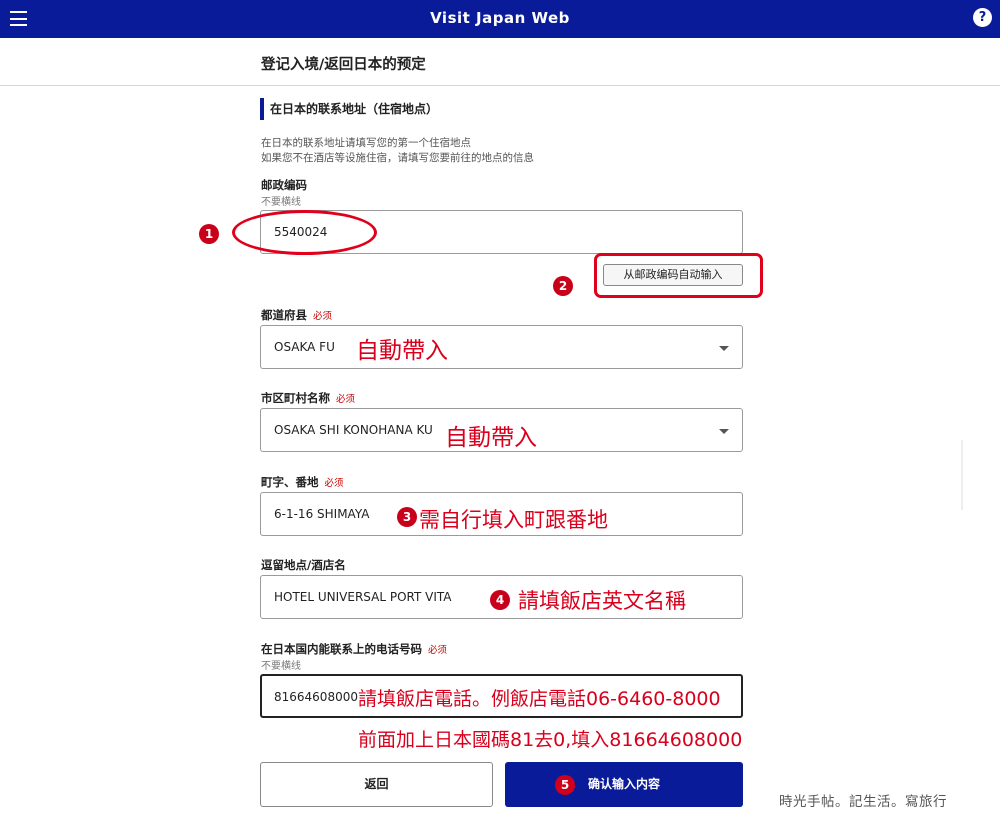 The width and height of the screenshot is (1000, 832). Describe the element at coordinates (863, 802) in the screenshot. I see `watermark: 時光手帖。記生活。寫旅行` at that location.